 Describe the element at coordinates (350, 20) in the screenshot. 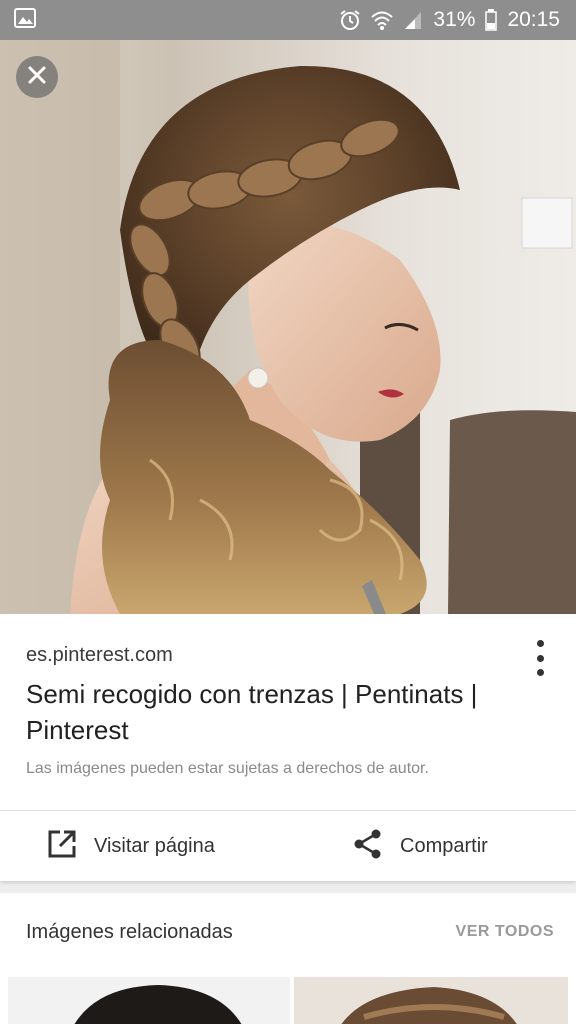

I see `alarm-icon` at that location.